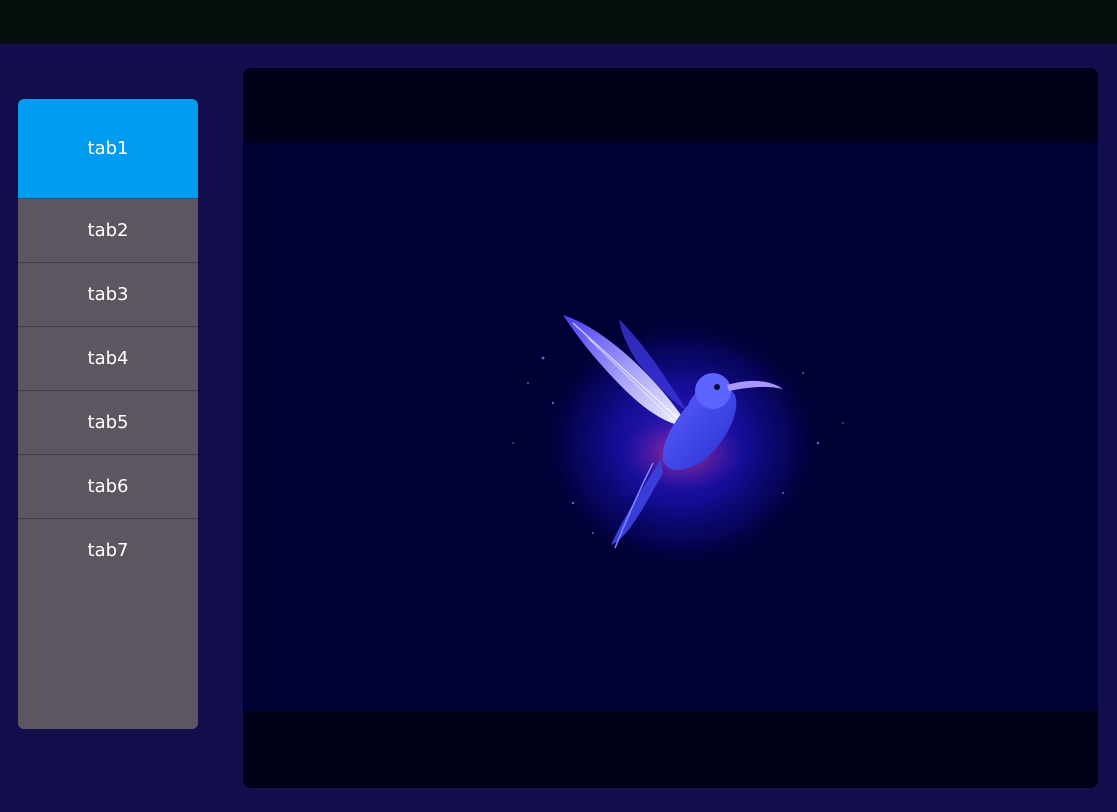 The height and width of the screenshot is (812, 1117). I want to click on tab-label: tab2, so click(108, 230).